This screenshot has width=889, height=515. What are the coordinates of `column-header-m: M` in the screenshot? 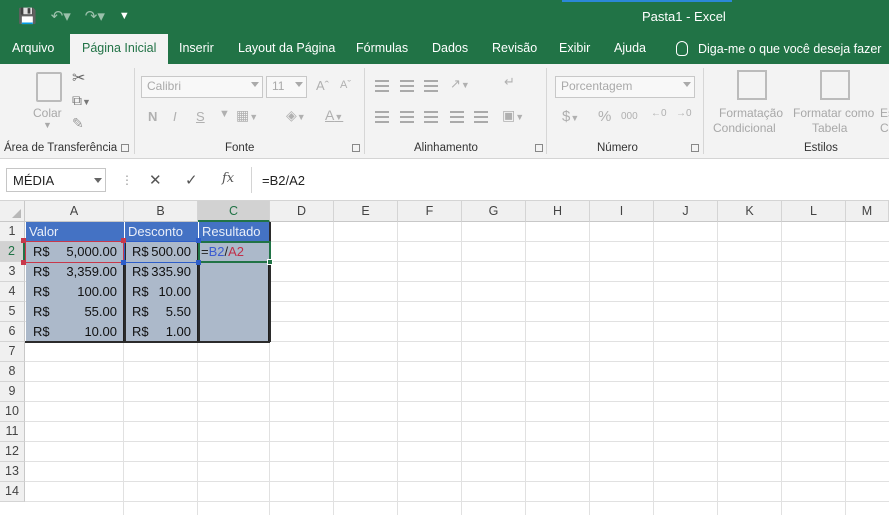 It's located at (867, 211).